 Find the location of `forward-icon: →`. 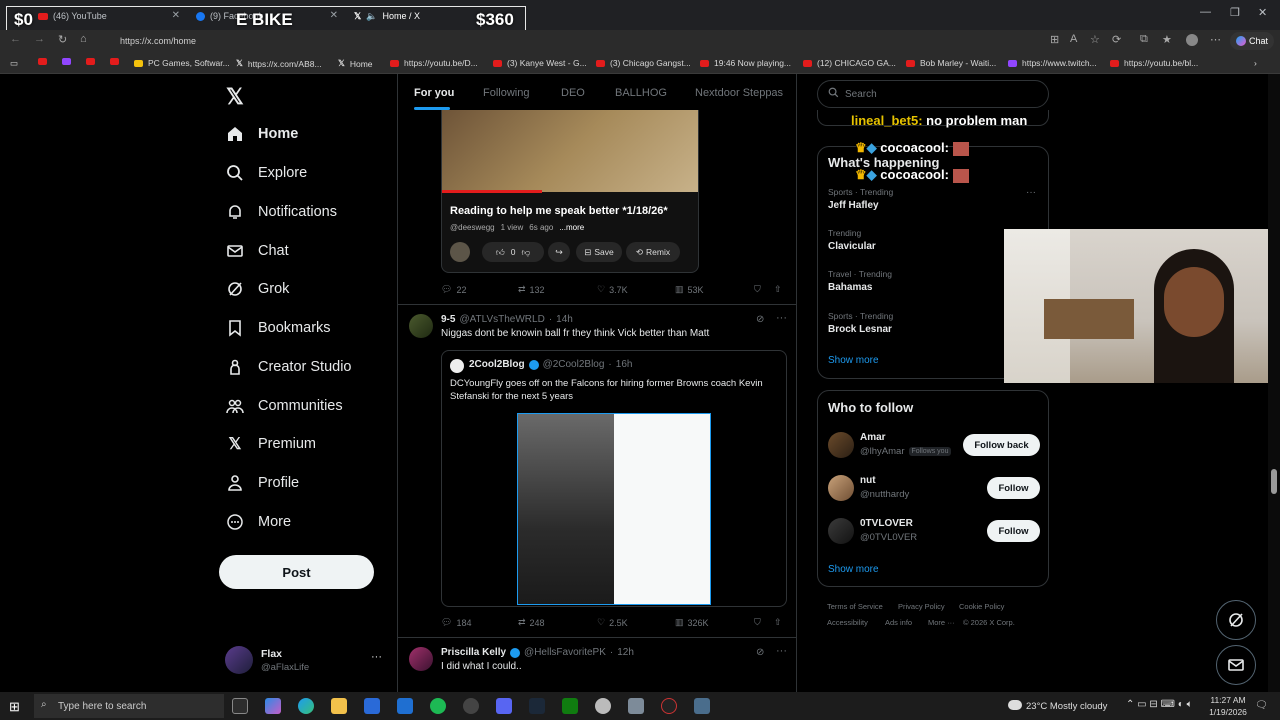

forward-icon: → is located at coordinates (39, 39).